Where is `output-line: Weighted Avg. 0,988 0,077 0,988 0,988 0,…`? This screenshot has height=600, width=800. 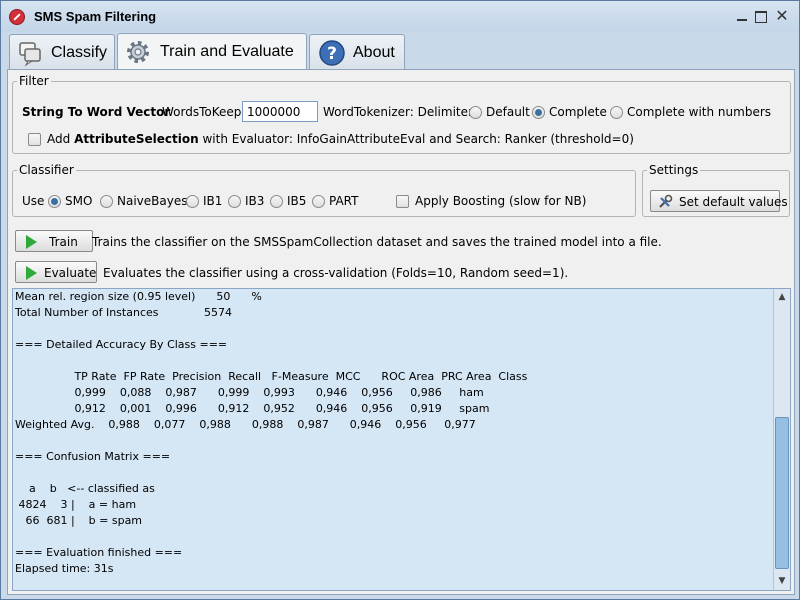
output-line: Weighted Avg. 0,988 0,077 0,988 0,988 0,… is located at coordinates (245, 424).